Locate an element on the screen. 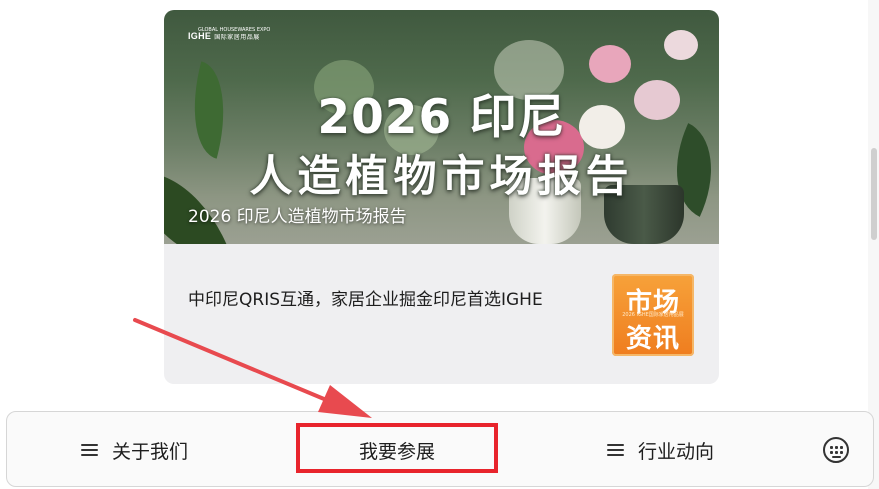 Image resolution: width=879 pixels, height=489 pixels. banner-title-main: 人造植物市场报告 is located at coordinates (441, 177).